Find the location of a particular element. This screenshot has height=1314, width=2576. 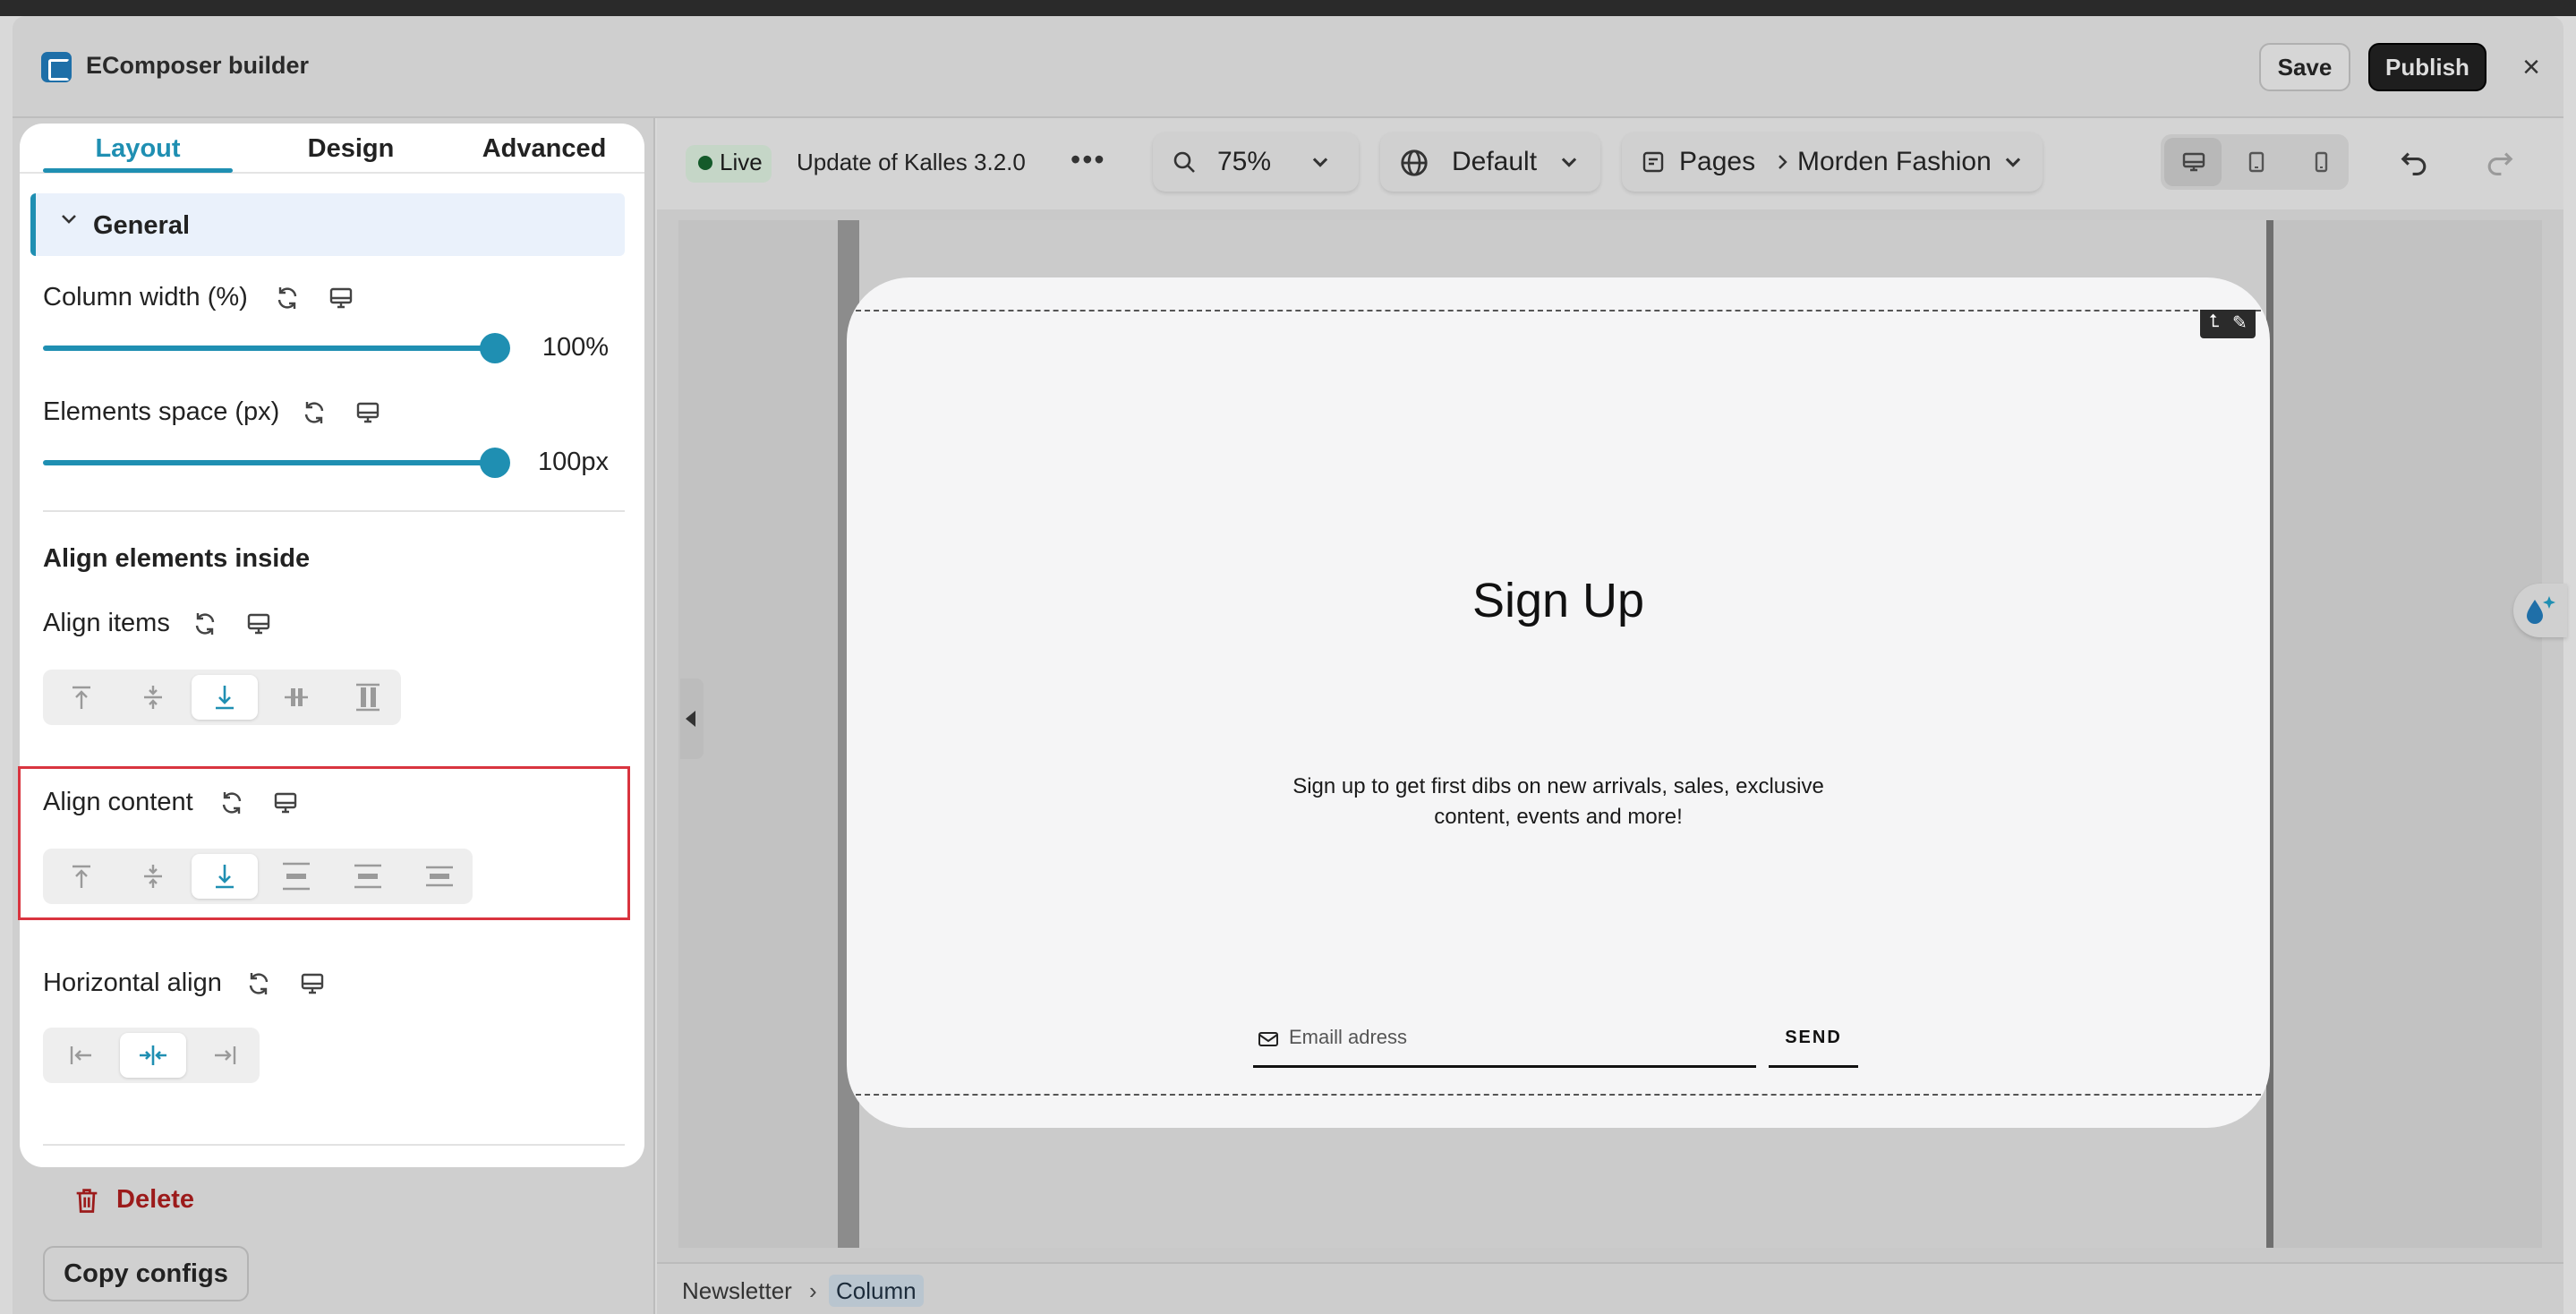

magic-drop-icon is located at coordinates (2541, 610).